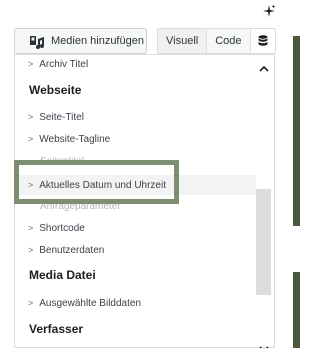 Image resolution: width=320 pixels, height=348 pixels. I want to click on database-icon, so click(262, 41).